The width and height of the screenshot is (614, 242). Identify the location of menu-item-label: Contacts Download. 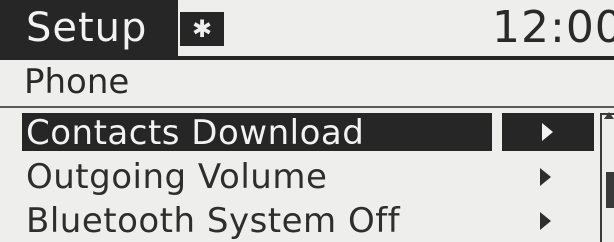
(195, 133).